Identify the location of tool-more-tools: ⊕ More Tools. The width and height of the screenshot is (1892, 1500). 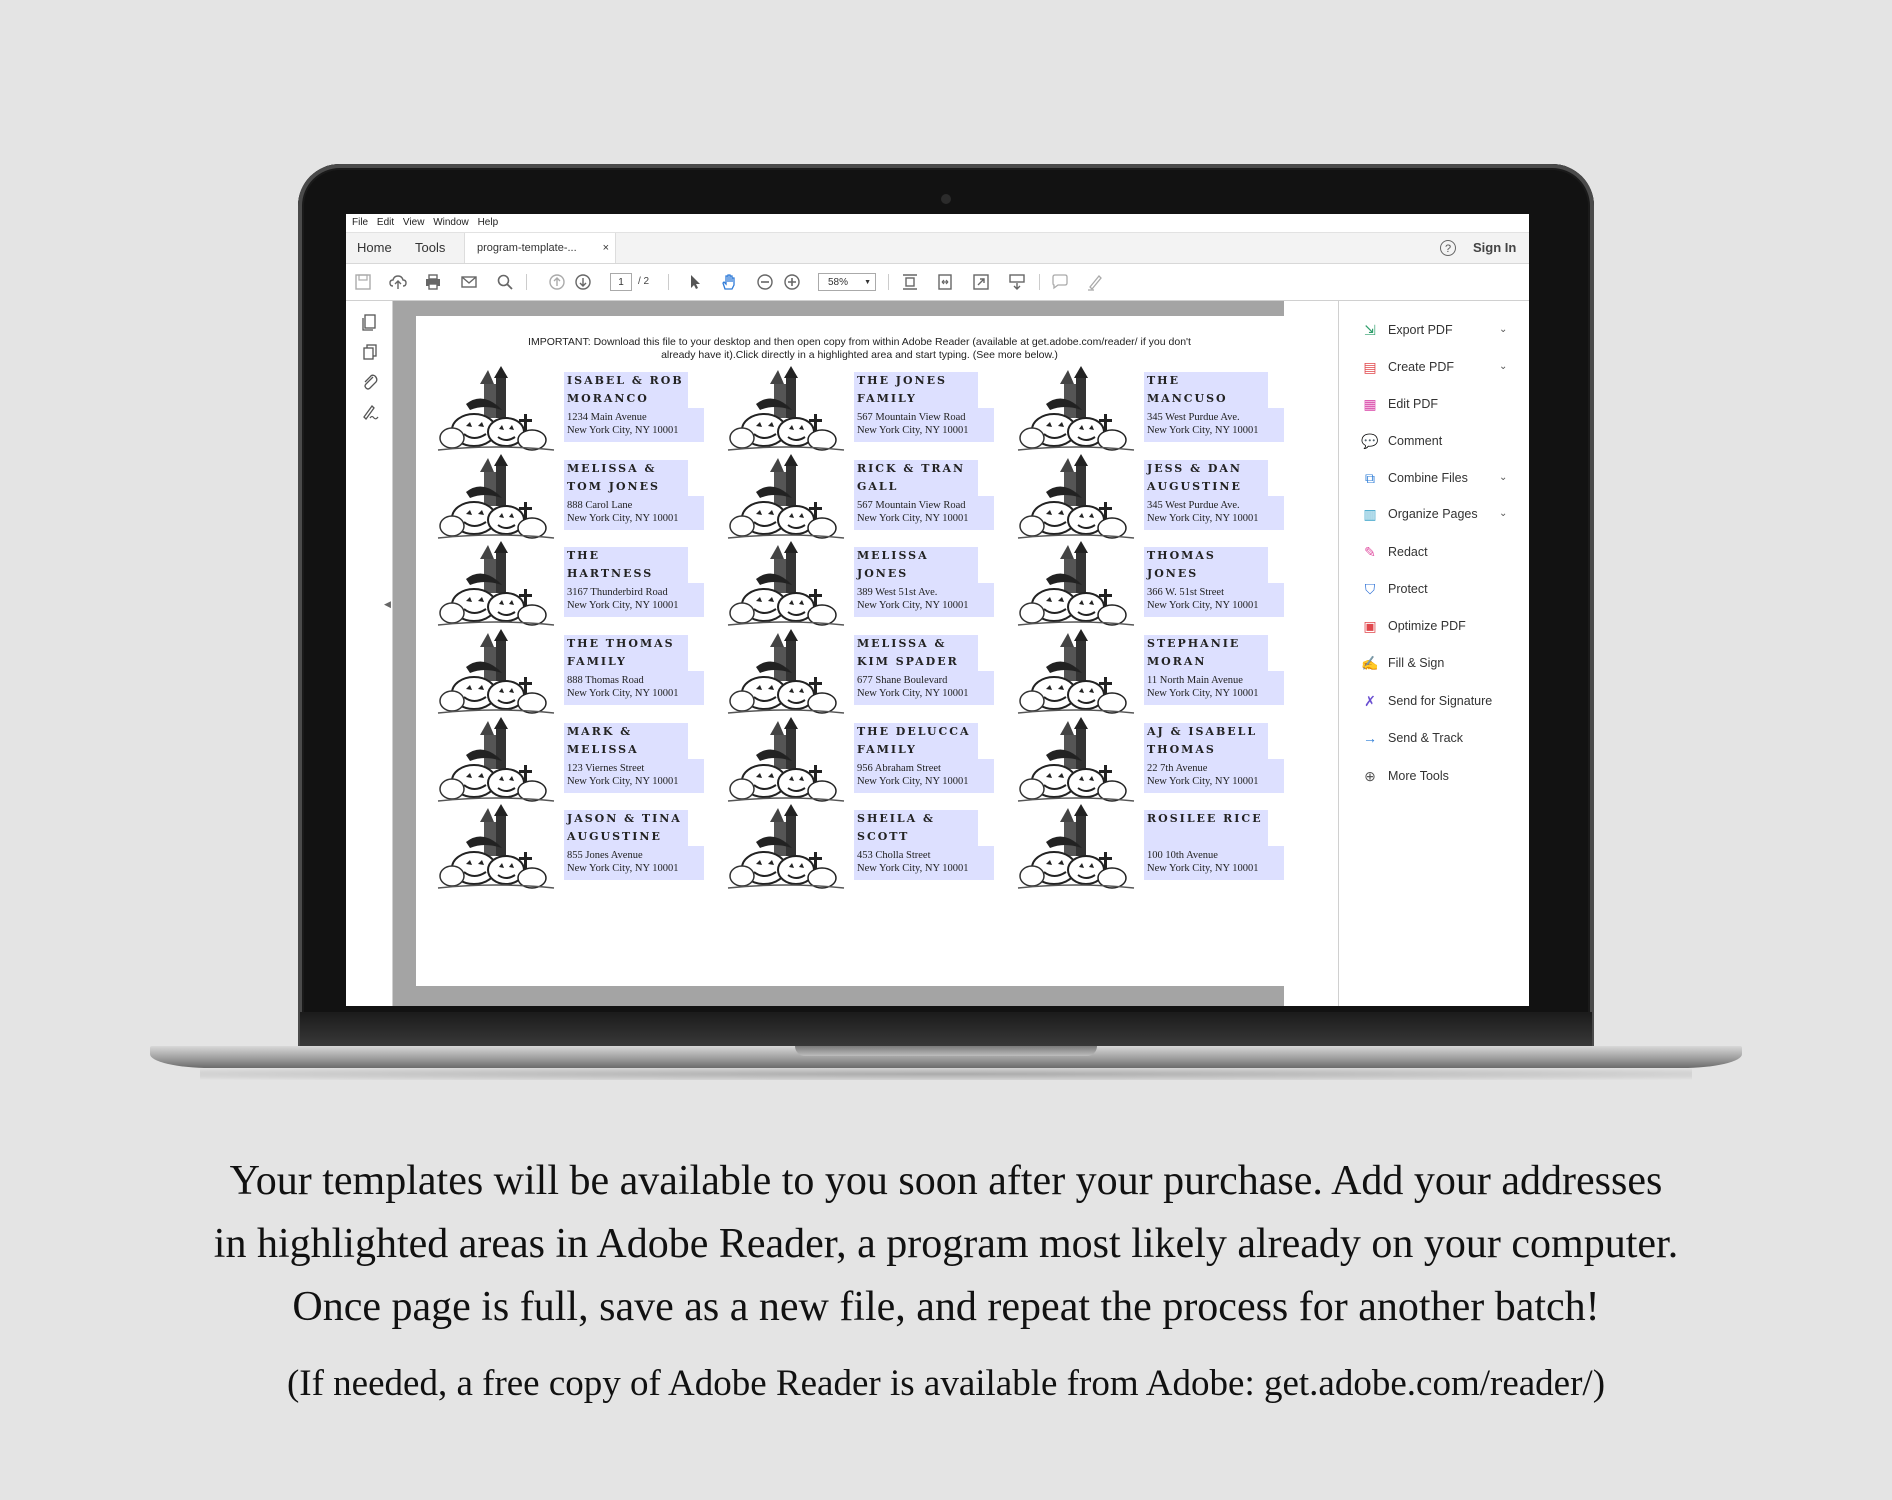
(1441, 776).